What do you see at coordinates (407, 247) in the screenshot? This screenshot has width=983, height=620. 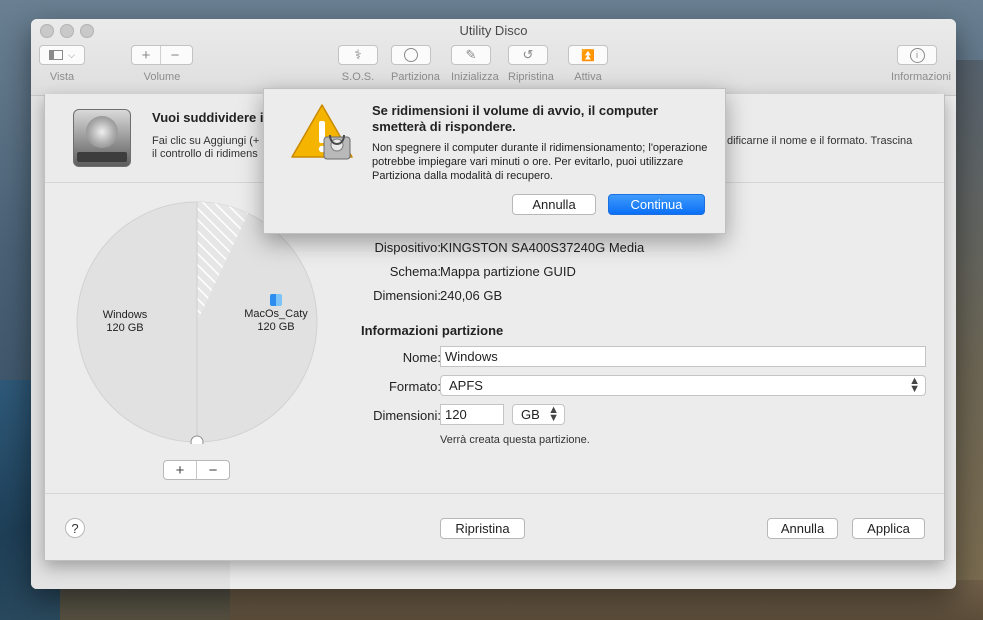 I see `device-label: Dispositivo:` at bounding box center [407, 247].